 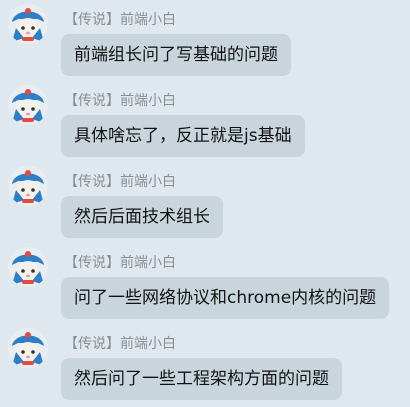 I want to click on message-bubble: 然后后面技术组长, so click(x=142, y=217).